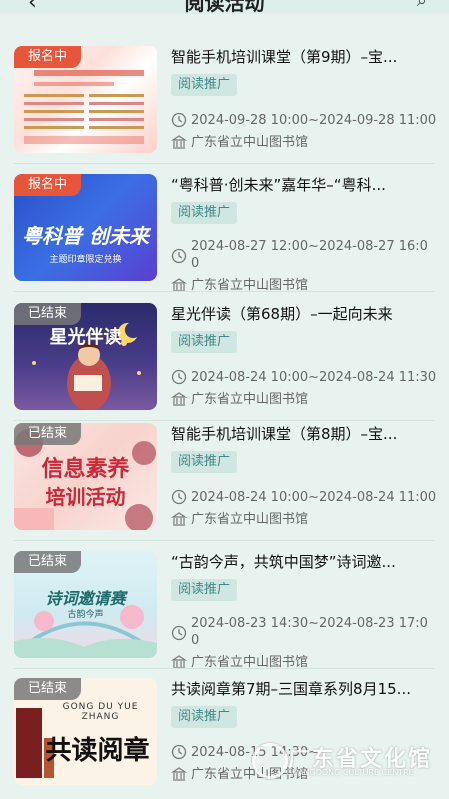  I want to click on activity-thumbnail: 星光伴读 已结束, so click(85, 356).